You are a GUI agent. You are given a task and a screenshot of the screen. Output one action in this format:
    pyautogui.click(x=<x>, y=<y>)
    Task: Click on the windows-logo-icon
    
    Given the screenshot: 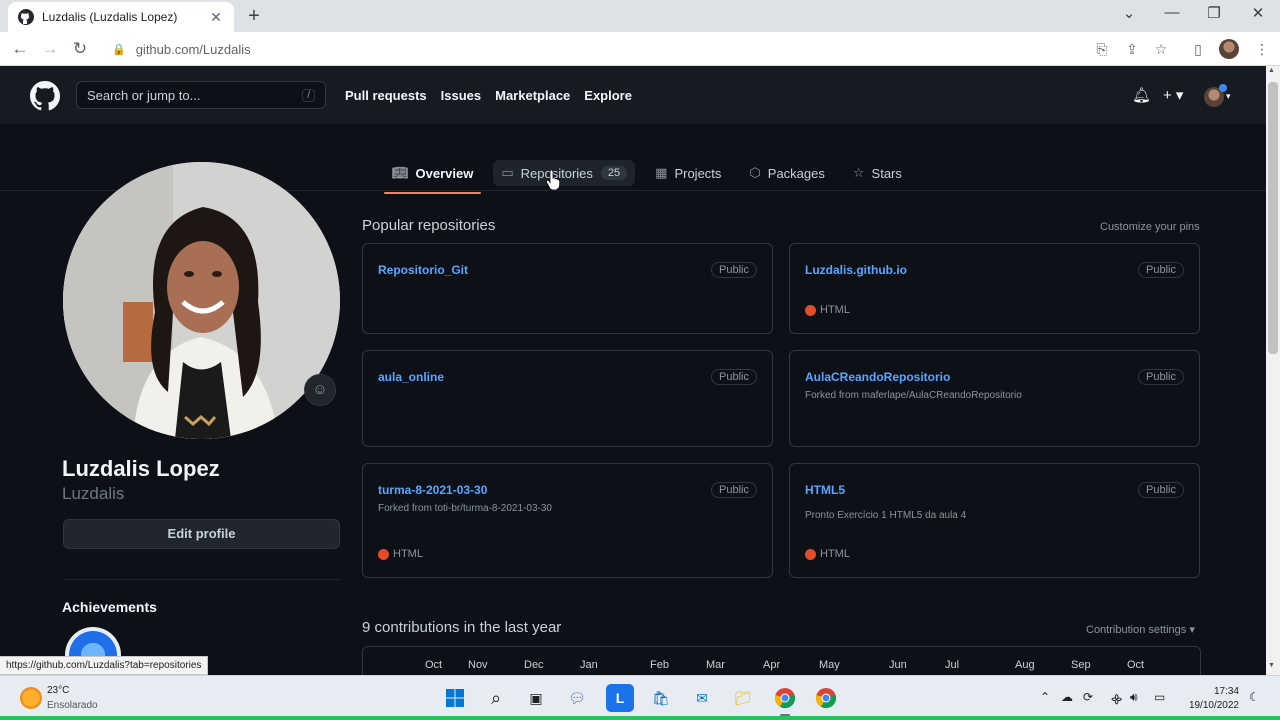 What is the action you would take?
    pyautogui.click(x=455, y=698)
    